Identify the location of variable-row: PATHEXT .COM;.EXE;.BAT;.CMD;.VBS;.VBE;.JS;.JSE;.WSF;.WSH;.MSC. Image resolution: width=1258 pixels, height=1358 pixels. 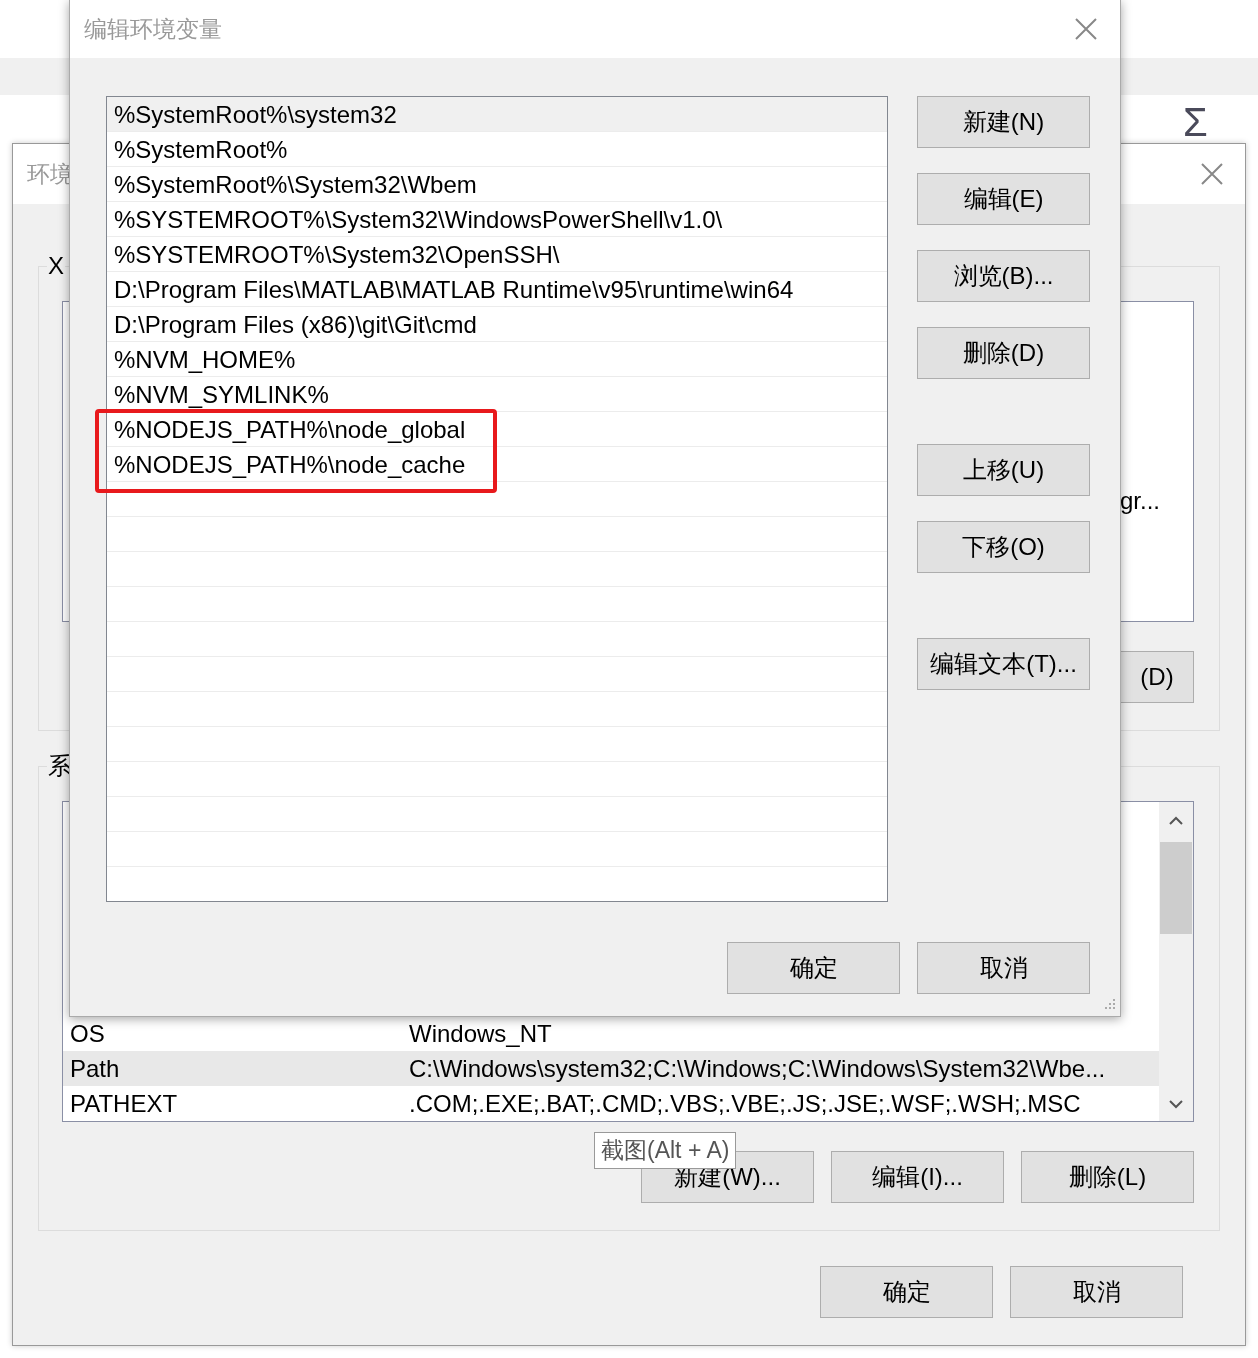
(611, 1103).